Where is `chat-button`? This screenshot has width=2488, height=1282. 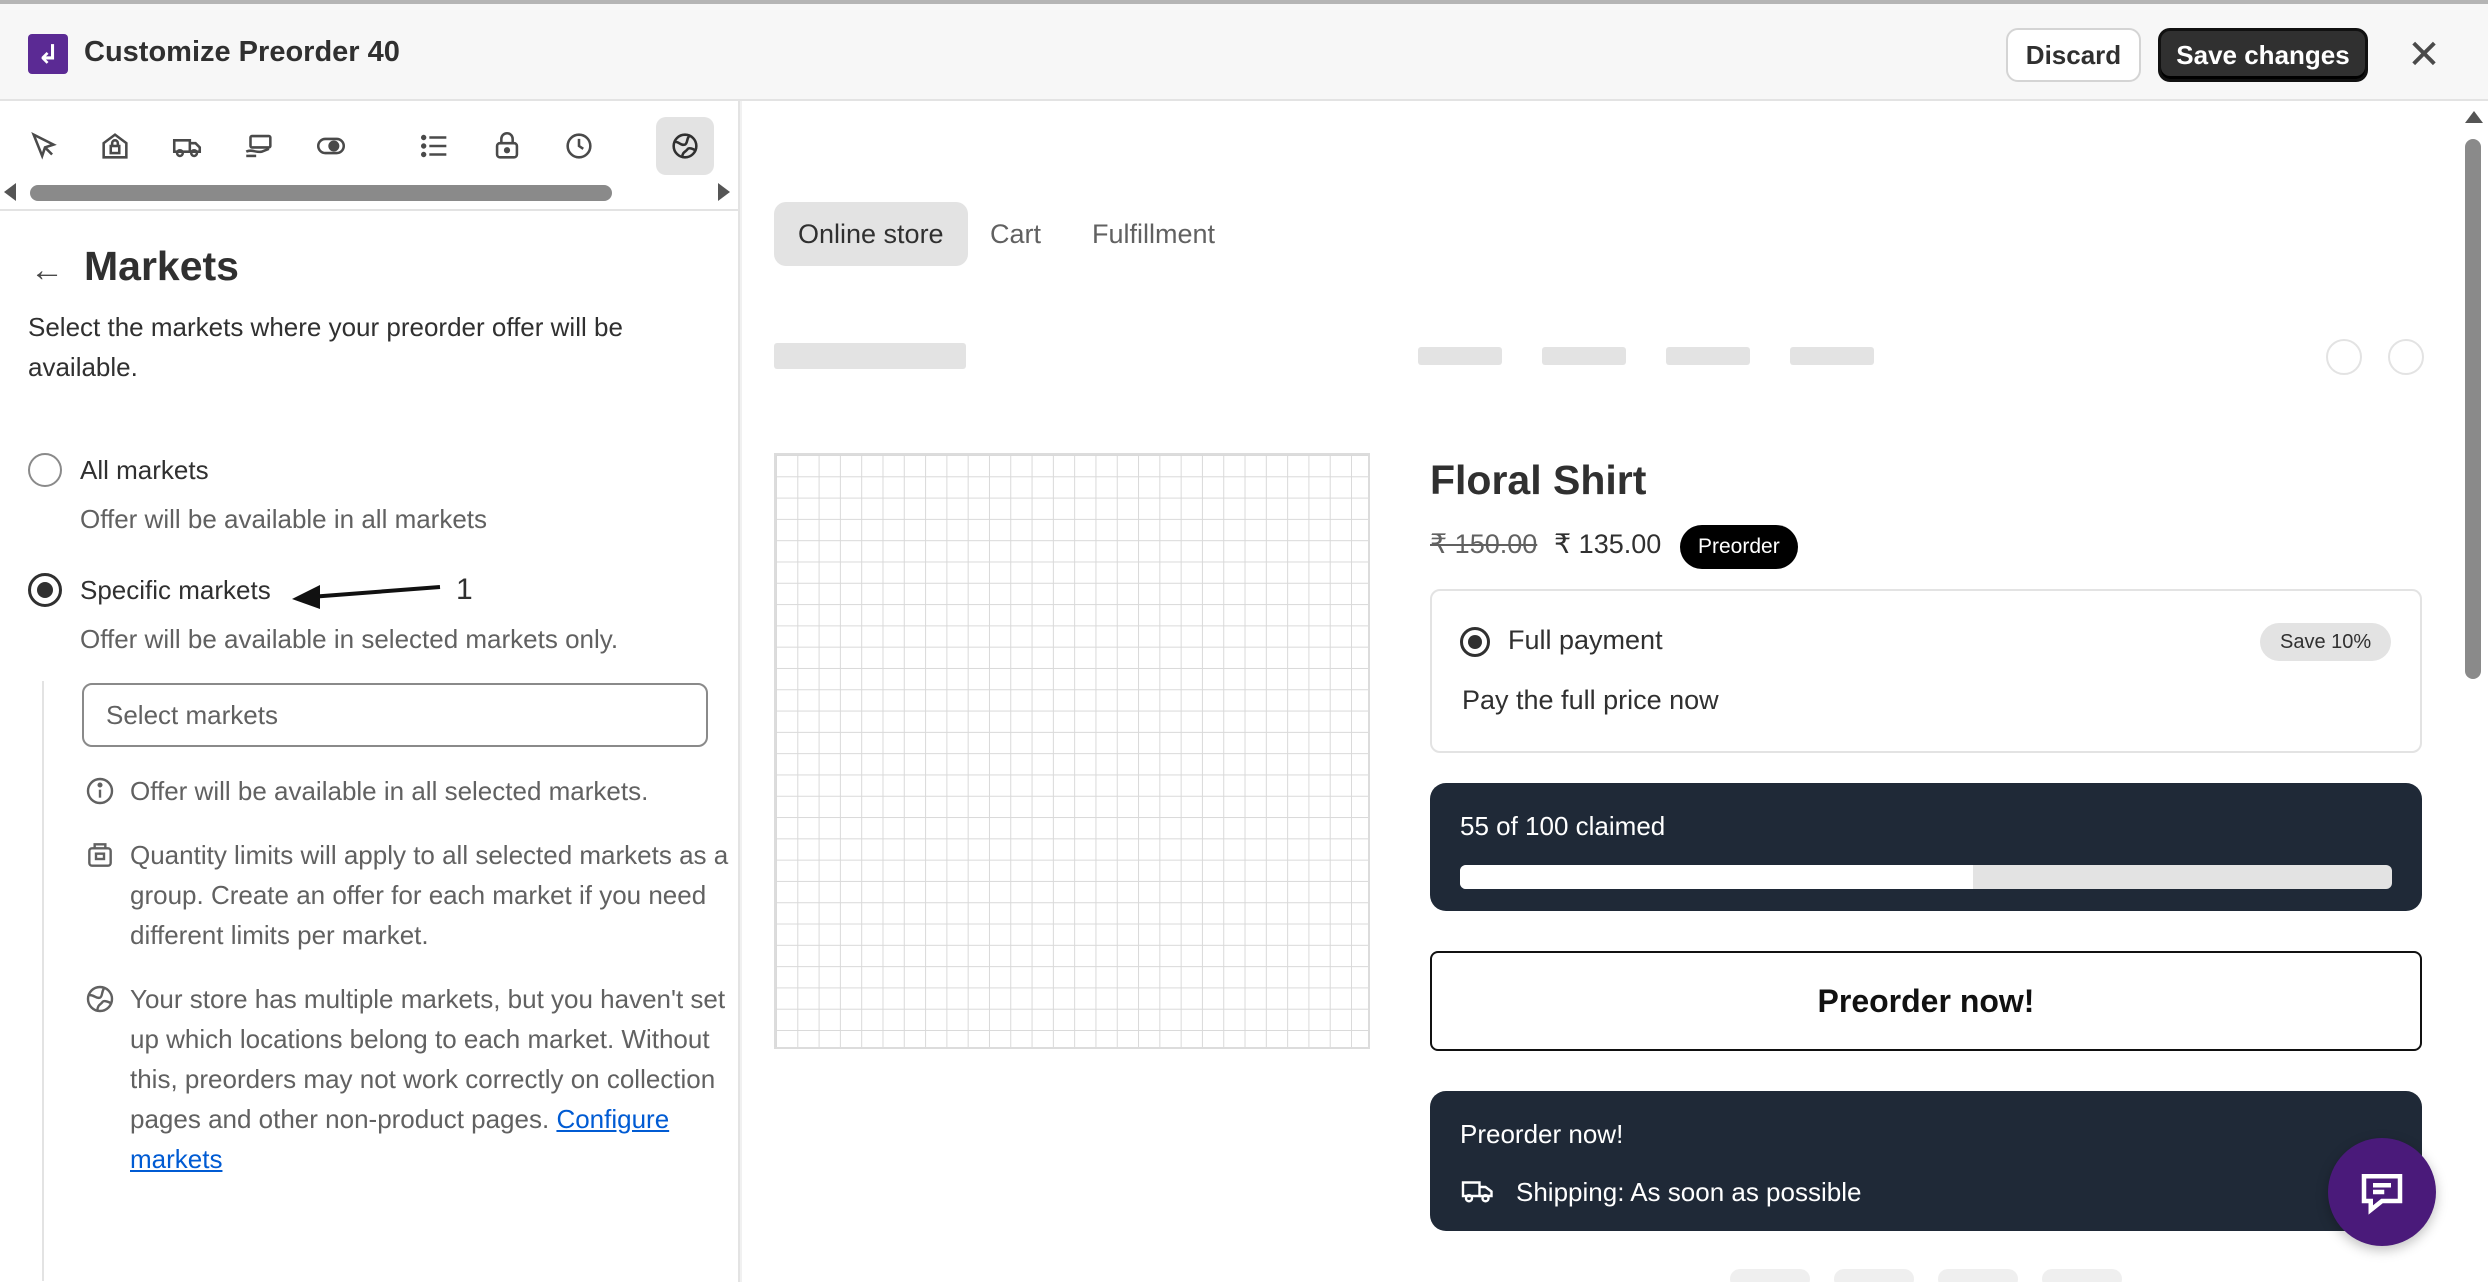
chat-button is located at coordinates (2382, 1192).